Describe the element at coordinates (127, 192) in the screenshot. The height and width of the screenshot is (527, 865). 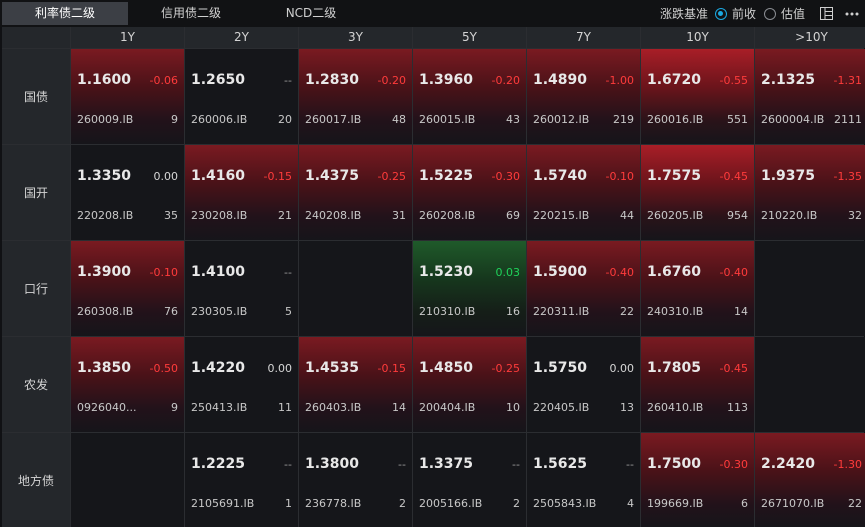
I see `quote-cell: 1.3350 0.00 220208.IB 35` at that location.